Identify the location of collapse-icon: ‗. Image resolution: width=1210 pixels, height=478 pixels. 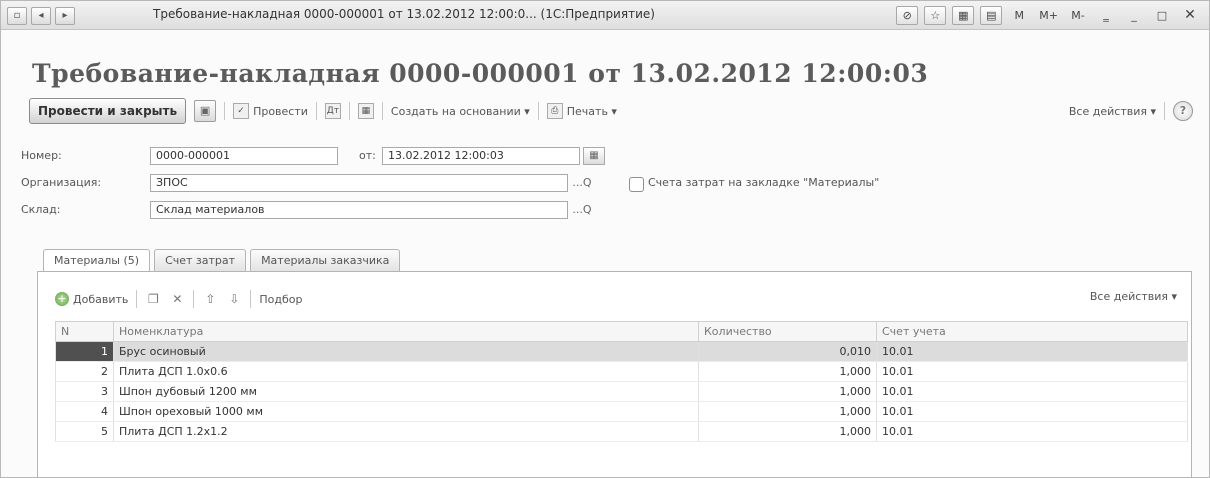
(1106, 15).